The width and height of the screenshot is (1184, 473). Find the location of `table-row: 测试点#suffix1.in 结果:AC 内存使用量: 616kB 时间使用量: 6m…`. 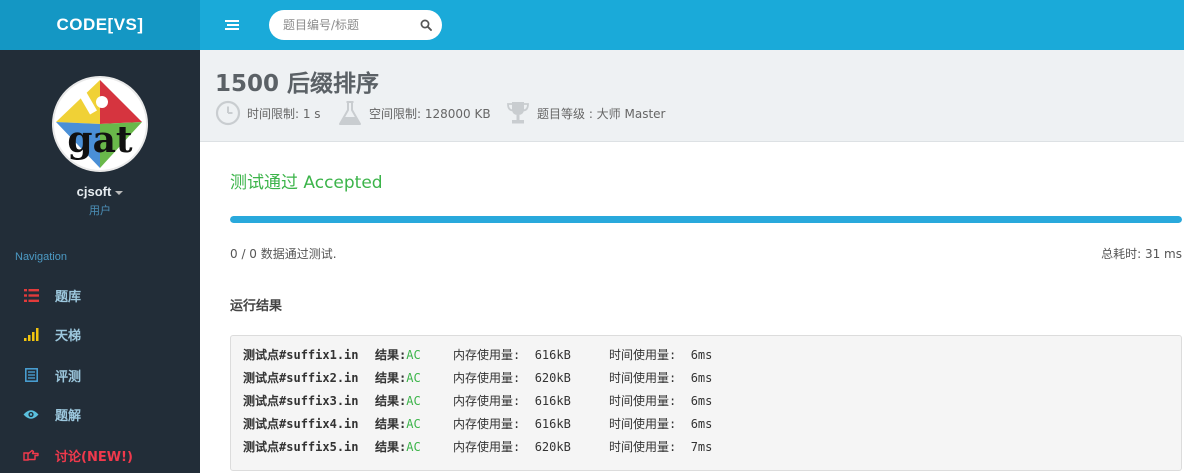

table-row: 测试点#suffix1.in 结果:AC 内存使用量: 616kB 时间使用量: 6m… is located at coordinates (712, 355).